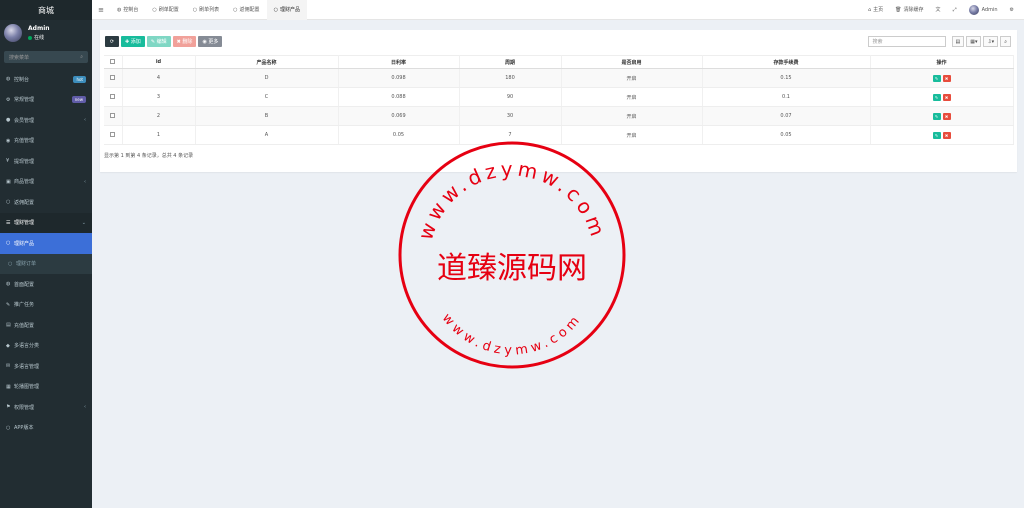  Describe the element at coordinates (246, 10) in the screenshot. I see `nav-tab: ○ 返佣配置` at that location.